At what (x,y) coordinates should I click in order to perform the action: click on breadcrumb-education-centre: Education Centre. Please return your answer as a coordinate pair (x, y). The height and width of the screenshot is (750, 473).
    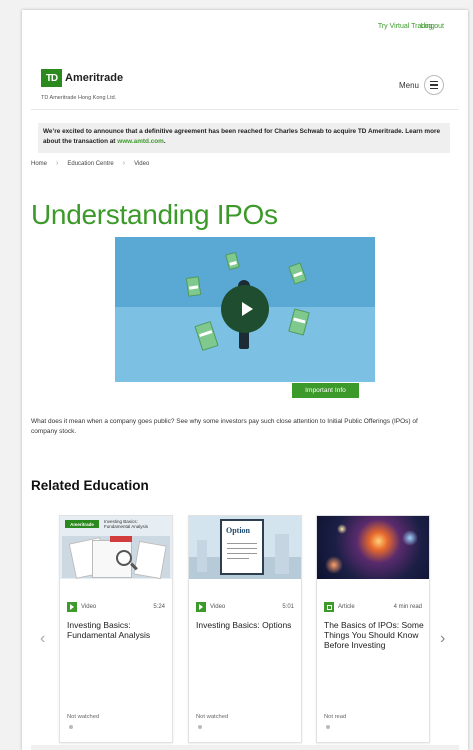
    Looking at the image, I should click on (90, 164).